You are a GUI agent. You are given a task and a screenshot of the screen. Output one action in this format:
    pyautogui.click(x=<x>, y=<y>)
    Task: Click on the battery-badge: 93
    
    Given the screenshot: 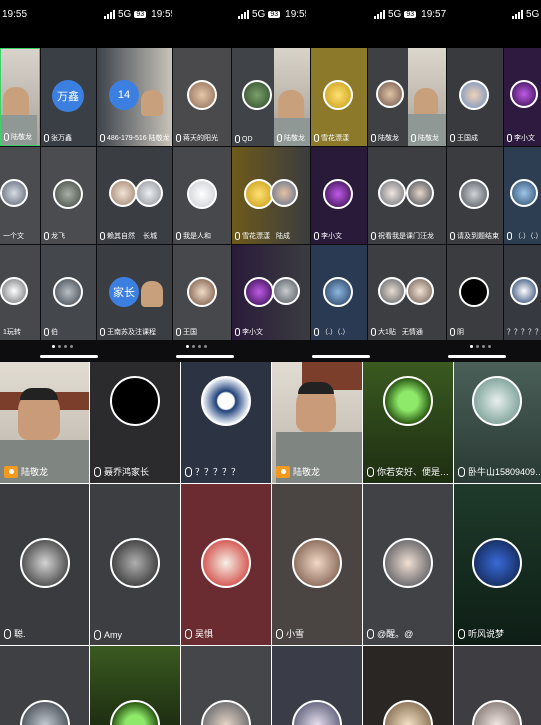 What is the action you would take?
    pyautogui.click(x=274, y=14)
    